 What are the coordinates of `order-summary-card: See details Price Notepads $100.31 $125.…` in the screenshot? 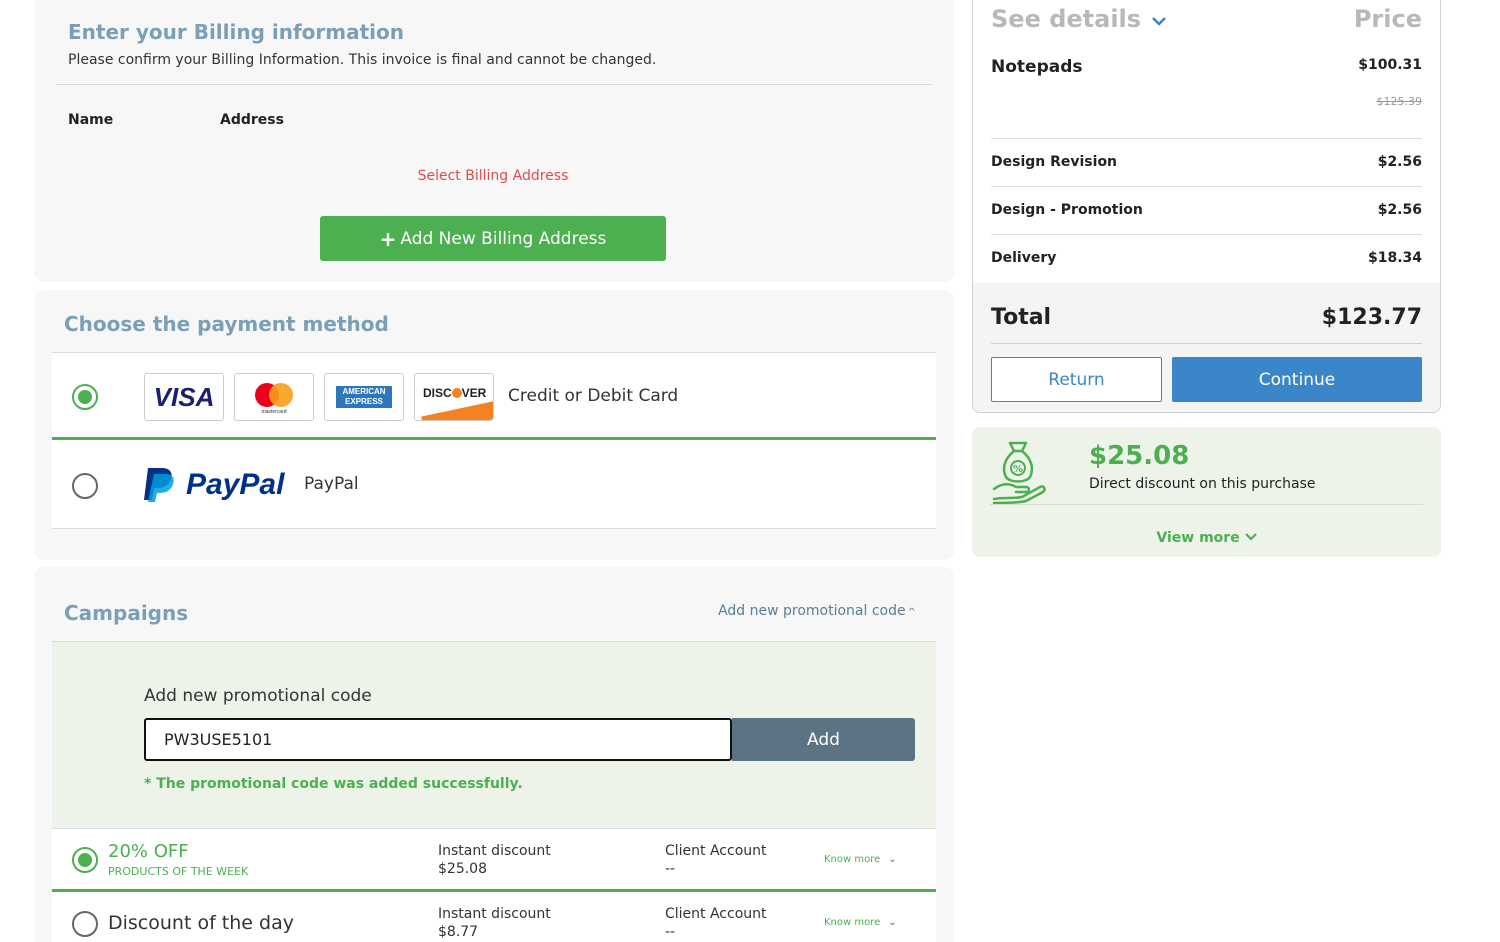 It's located at (1206, 206).